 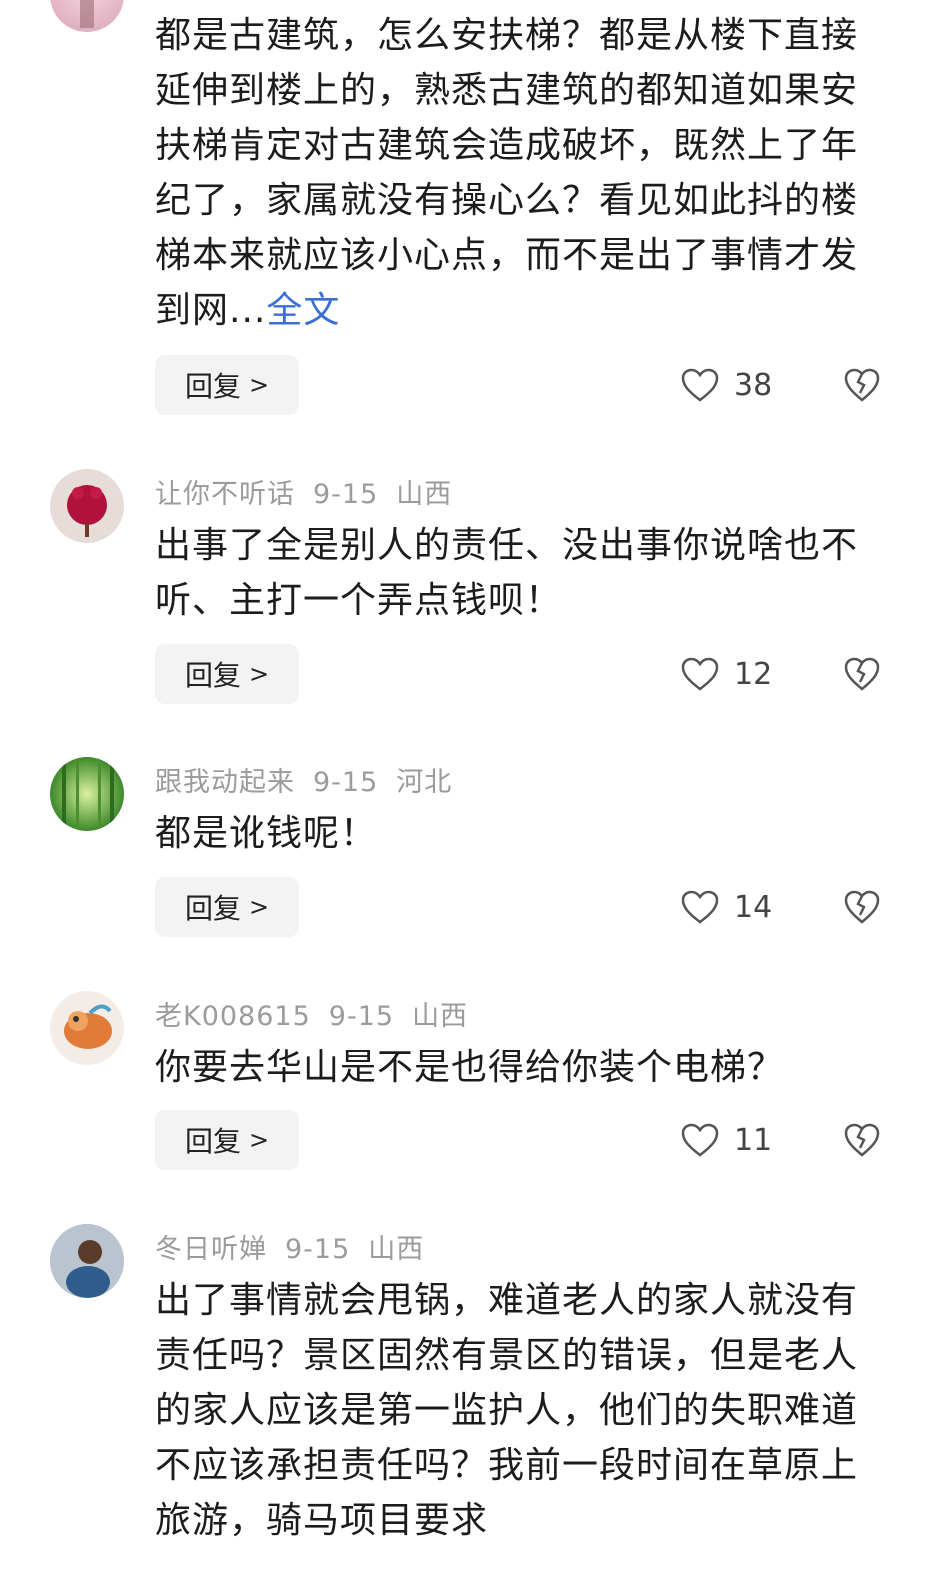 What do you see at coordinates (312, 491) in the screenshot?
I see `comment-meta: 让你不听话 9-15 山西` at bounding box center [312, 491].